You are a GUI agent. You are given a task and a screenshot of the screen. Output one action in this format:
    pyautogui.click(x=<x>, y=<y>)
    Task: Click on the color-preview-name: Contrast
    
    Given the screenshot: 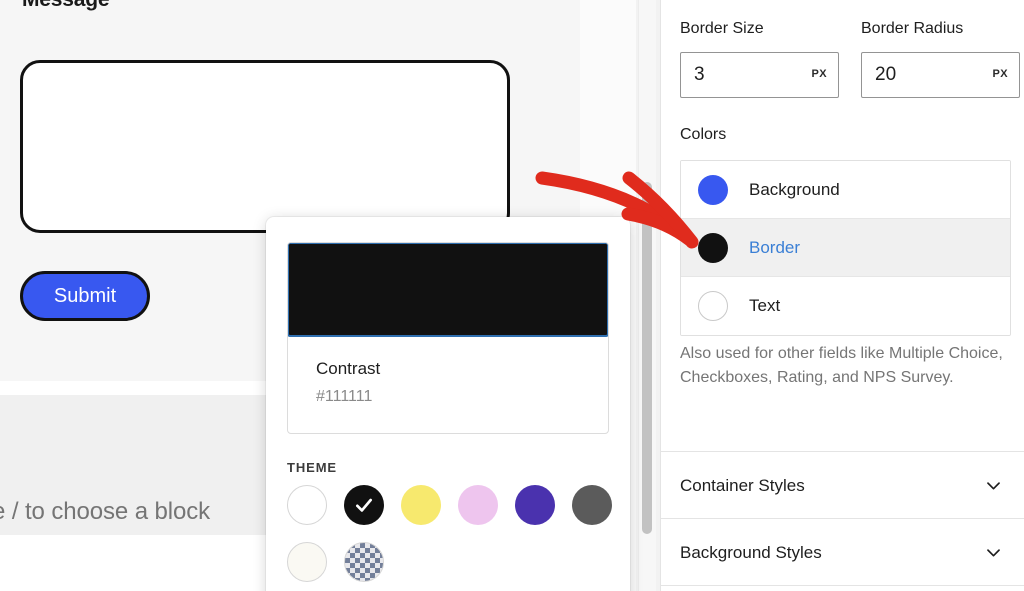 What is the action you would take?
    pyautogui.click(x=348, y=368)
    